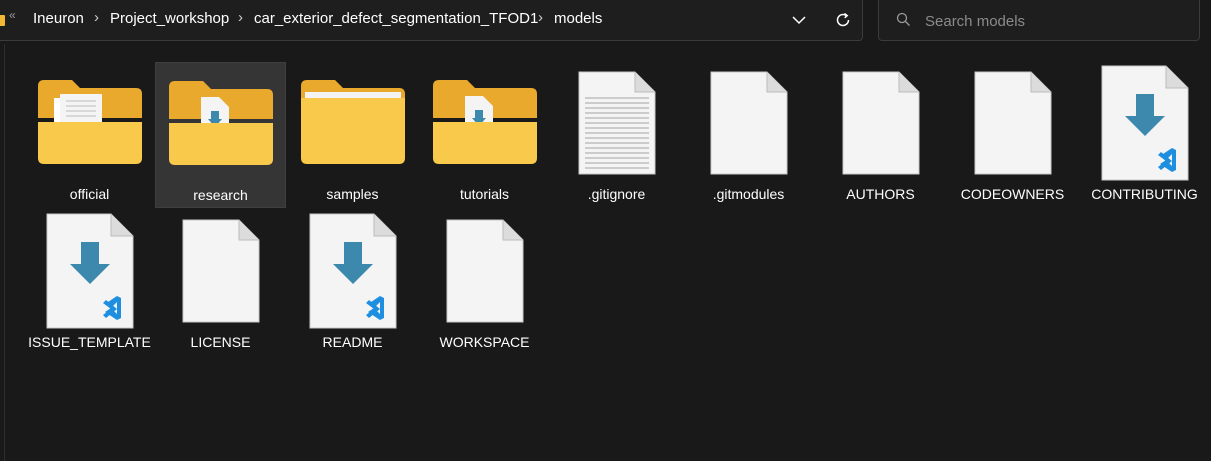 This screenshot has width=1211, height=461. I want to click on file-name: AUTHORS, so click(880, 194).